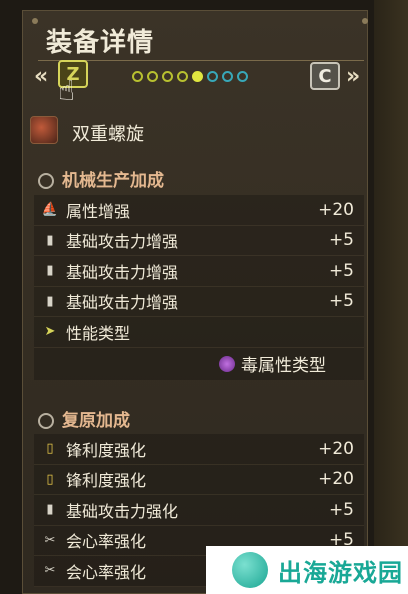 This screenshot has height=594, width=408. What do you see at coordinates (199, 332) in the screenshot?
I see `list-item: ➤ 性能类型` at bounding box center [199, 332].